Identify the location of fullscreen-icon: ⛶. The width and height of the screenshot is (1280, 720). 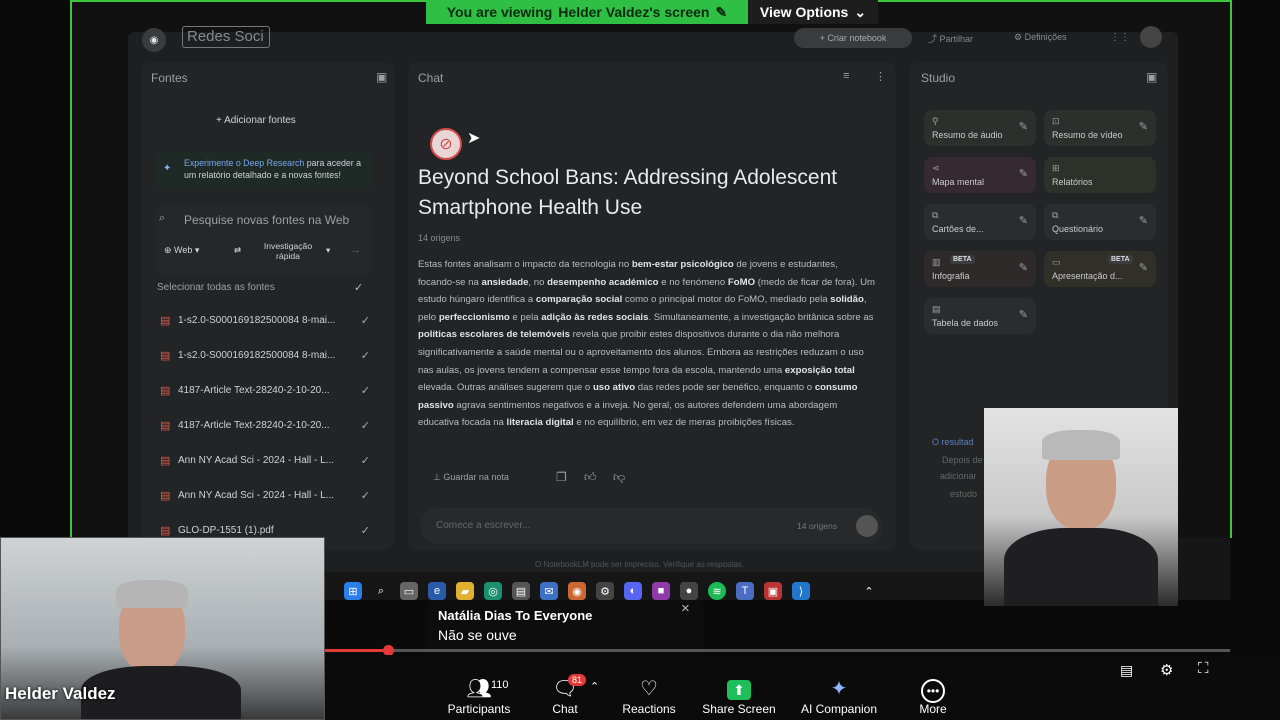
(1203, 668).